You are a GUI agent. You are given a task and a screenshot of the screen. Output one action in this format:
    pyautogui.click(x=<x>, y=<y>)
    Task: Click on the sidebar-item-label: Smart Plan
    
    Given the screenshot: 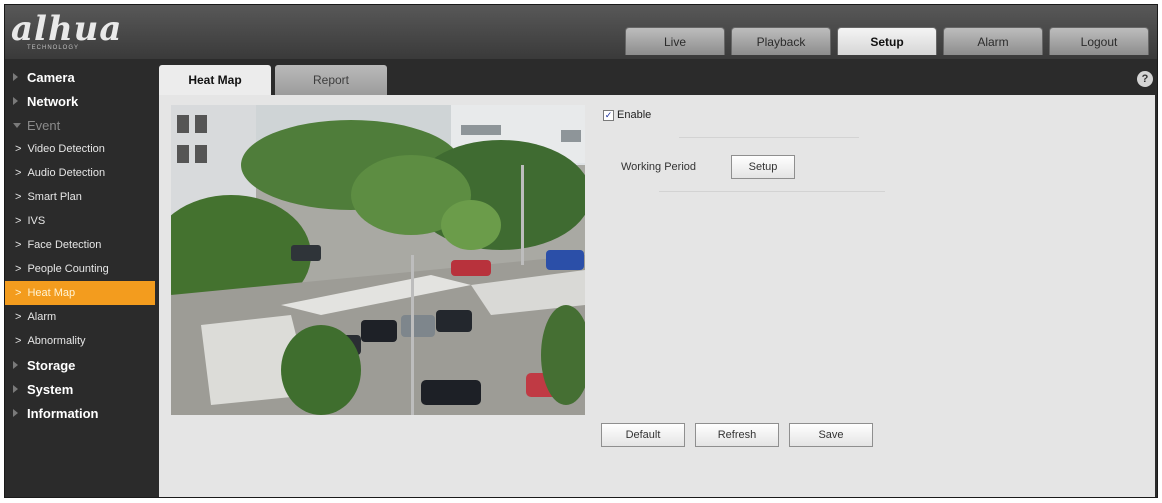 What is the action you would take?
    pyautogui.click(x=54, y=197)
    